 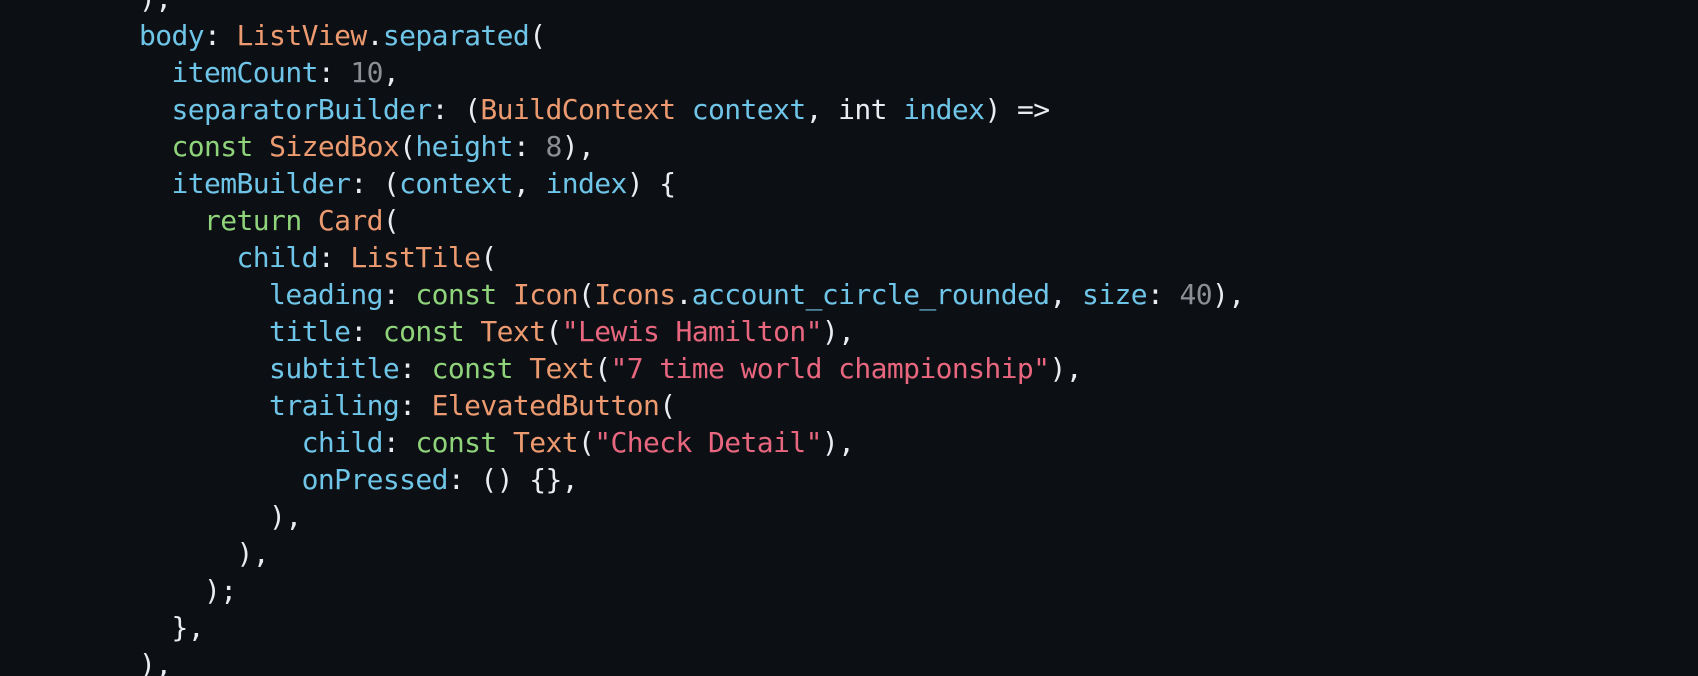 What do you see at coordinates (229, 72) in the screenshot?
I see `code-token: itemCount` at bounding box center [229, 72].